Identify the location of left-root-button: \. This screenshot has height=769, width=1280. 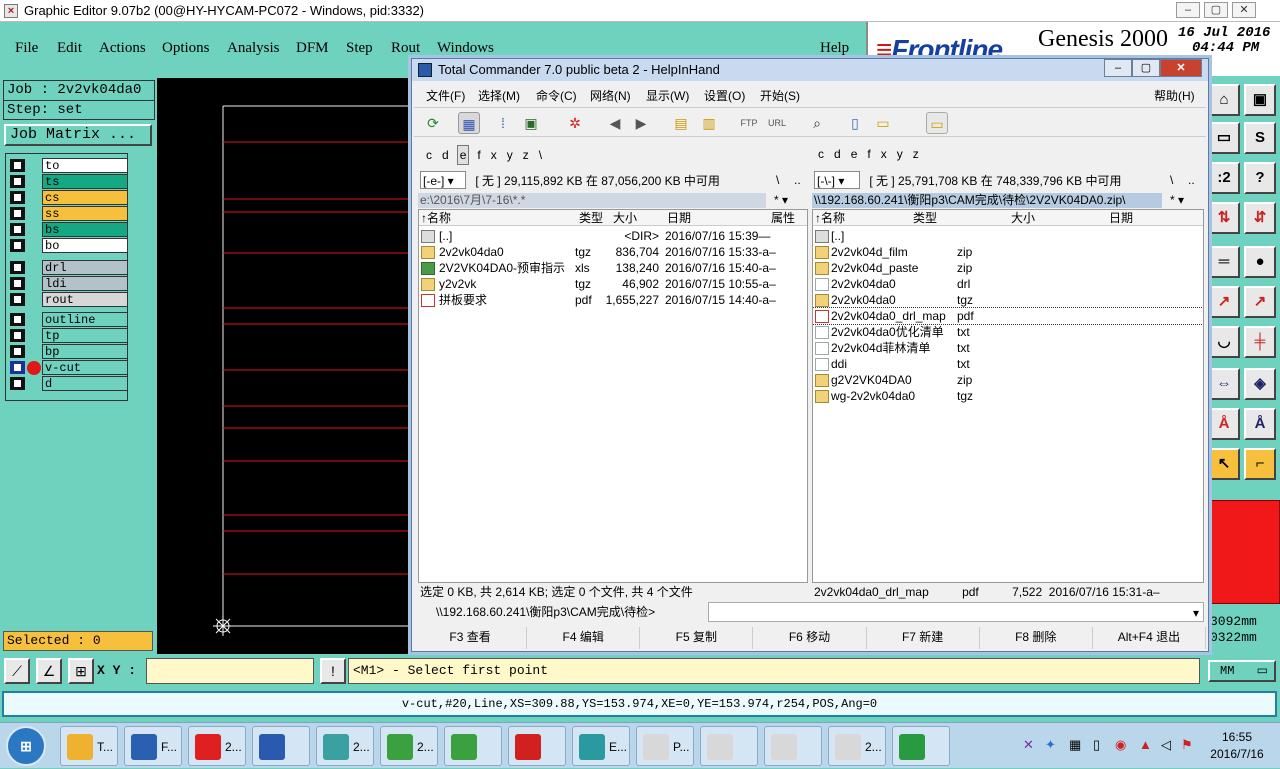
(777, 180).